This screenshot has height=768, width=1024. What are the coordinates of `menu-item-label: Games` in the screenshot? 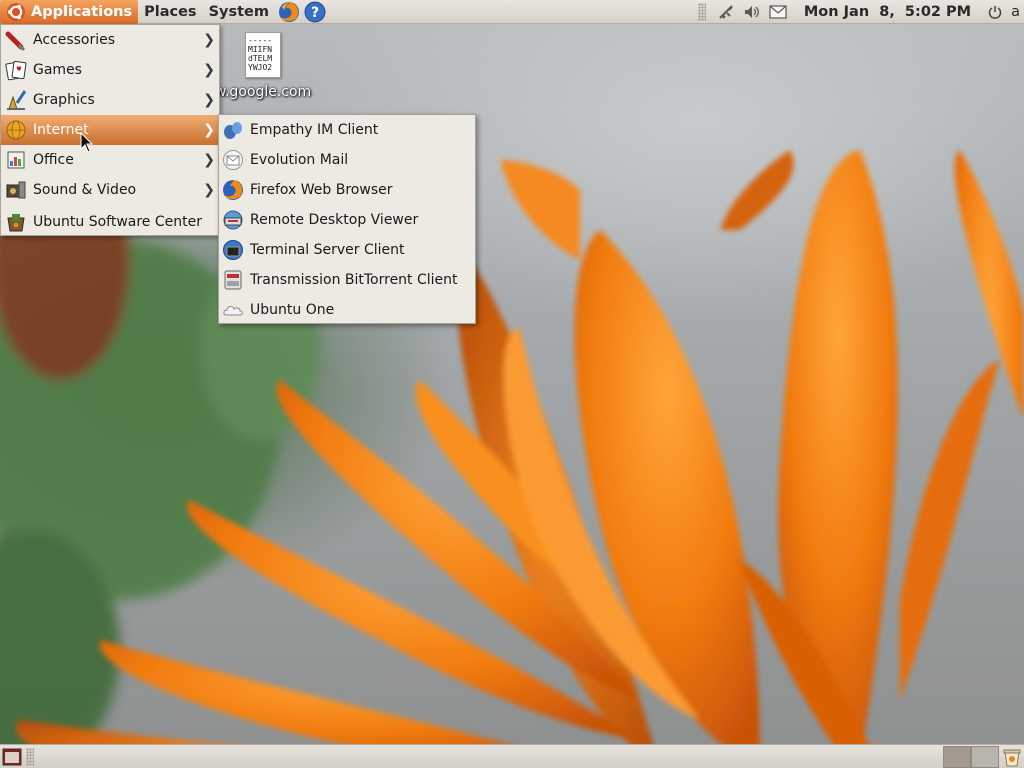 It's located at (57, 70).